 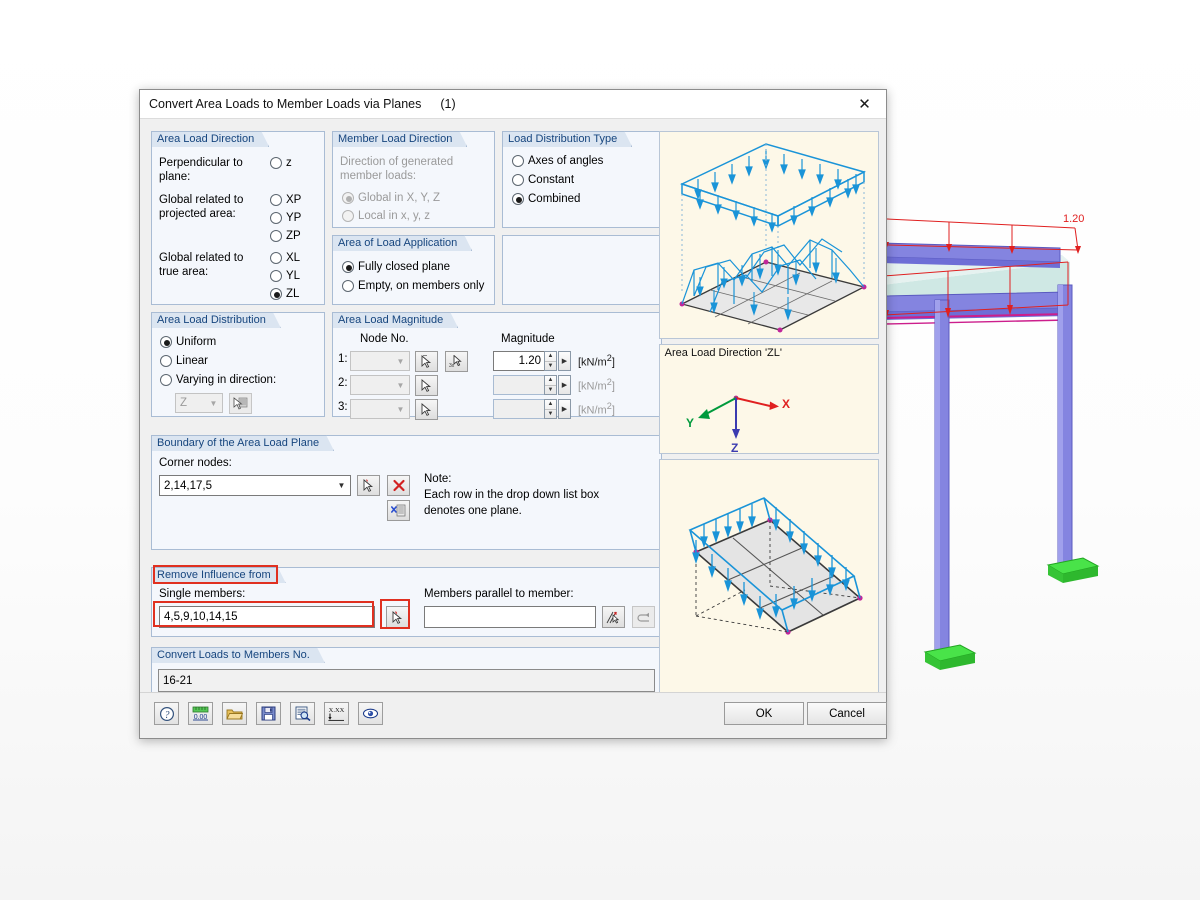 I want to click on preview-icon, so click(x=302, y=713).